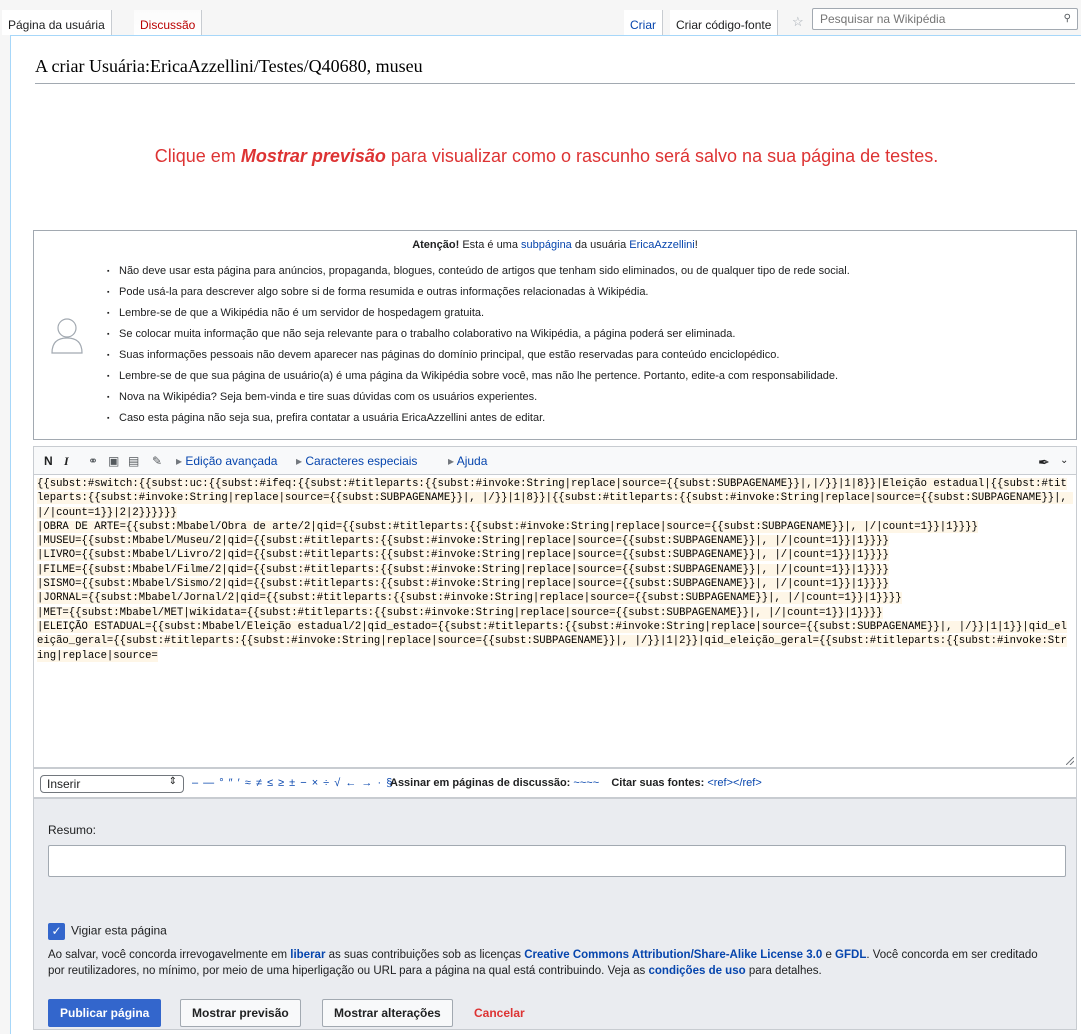 This screenshot has width=1081, height=1034. What do you see at coordinates (313, 156) in the screenshot?
I see `notice-emphasis: Mostrar previsão` at bounding box center [313, 156].